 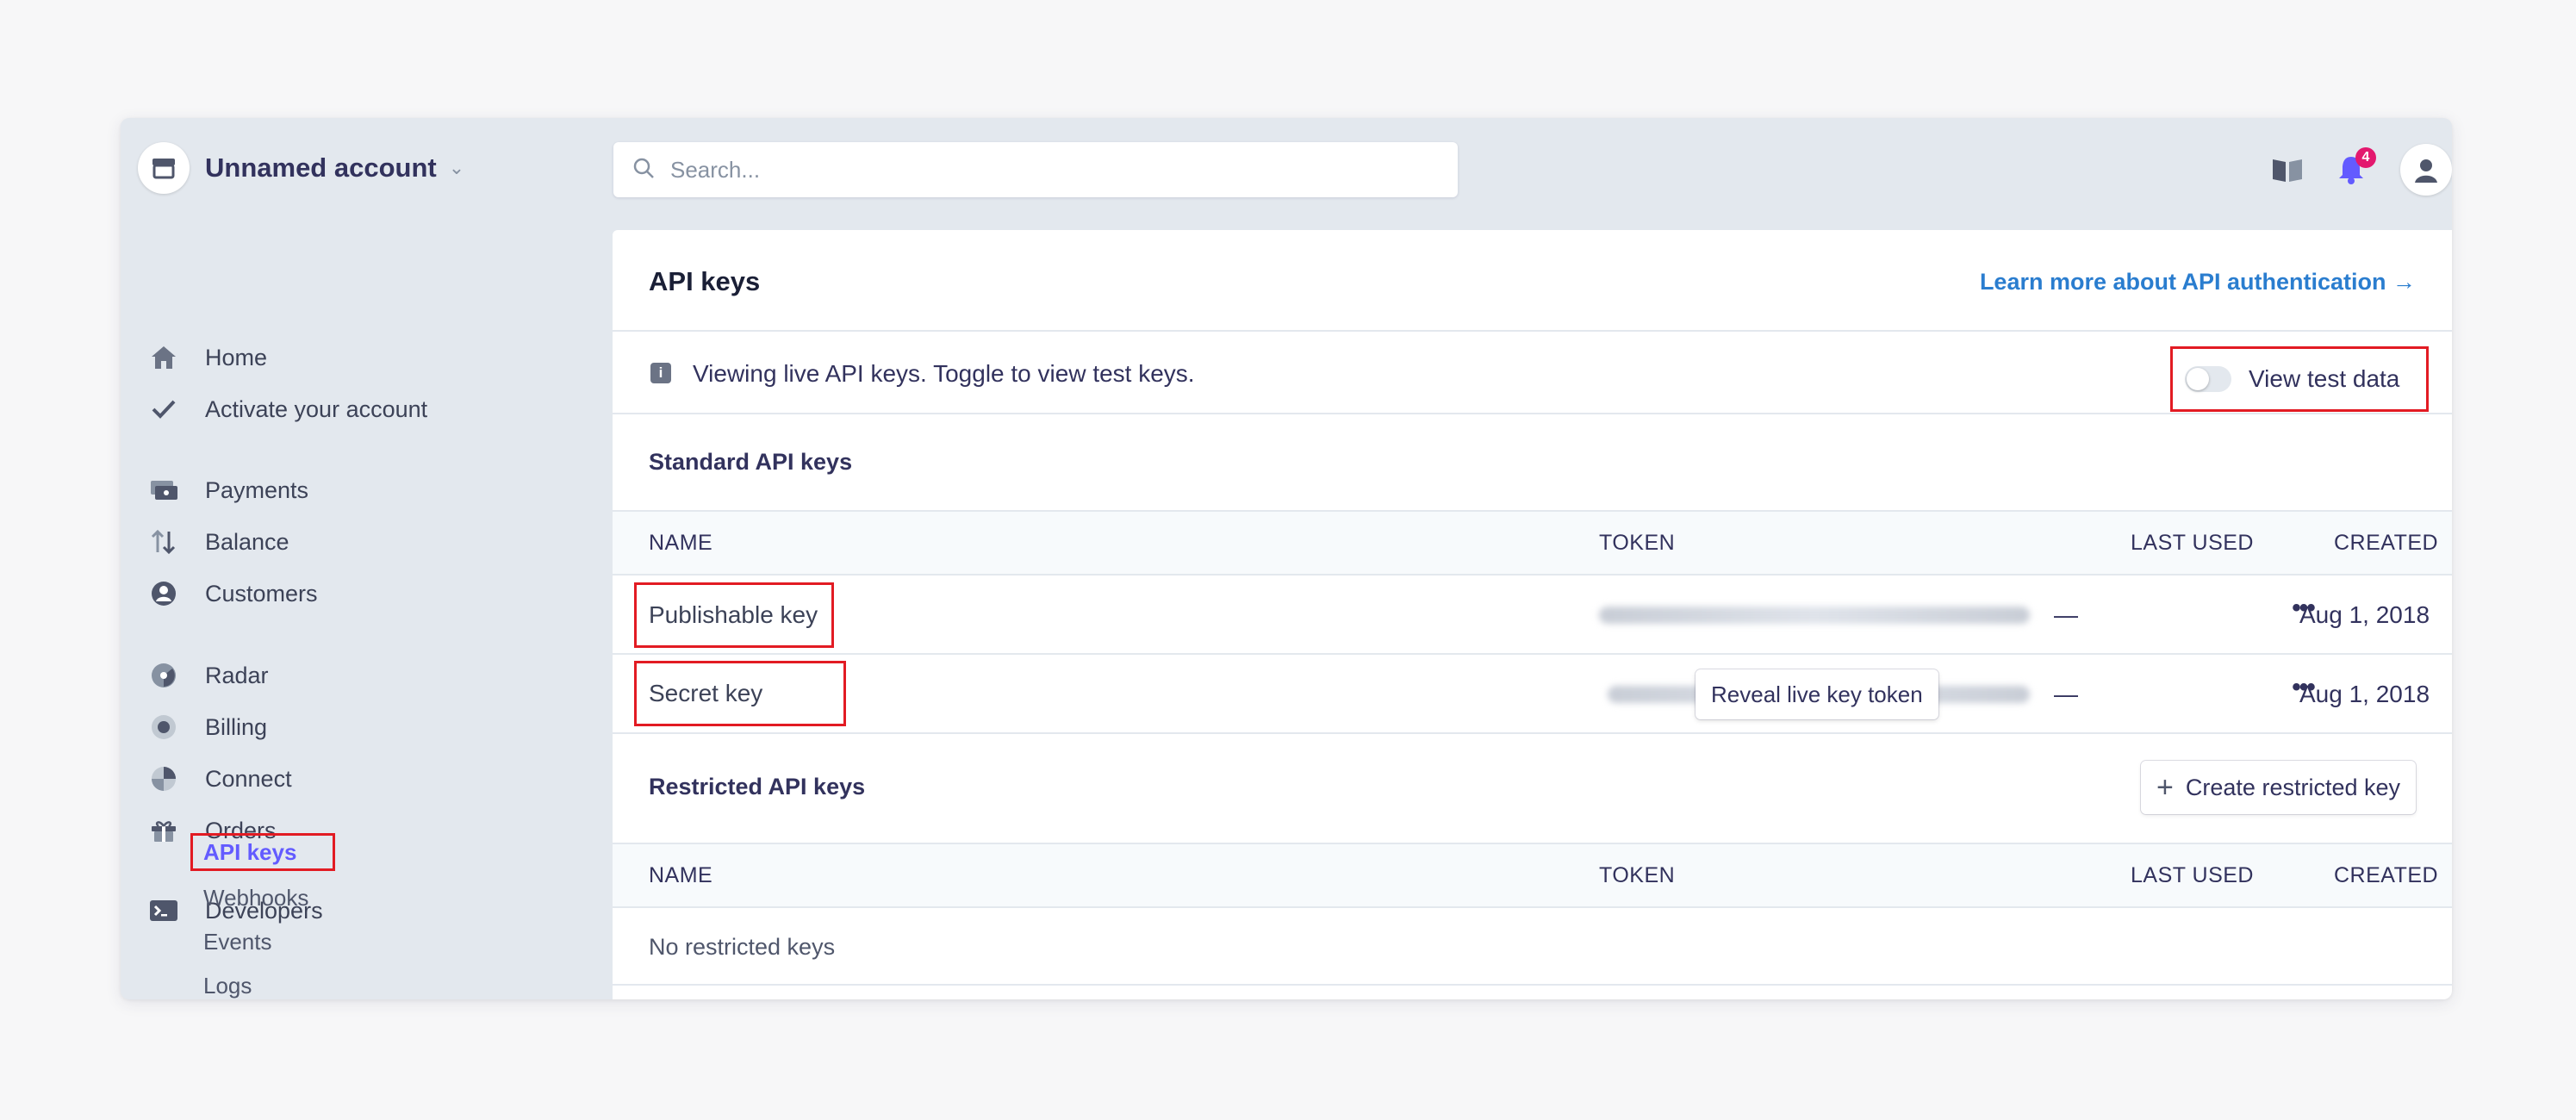 I want to click on publishable-key-name: Publishable key, so click(x=734, y=615).